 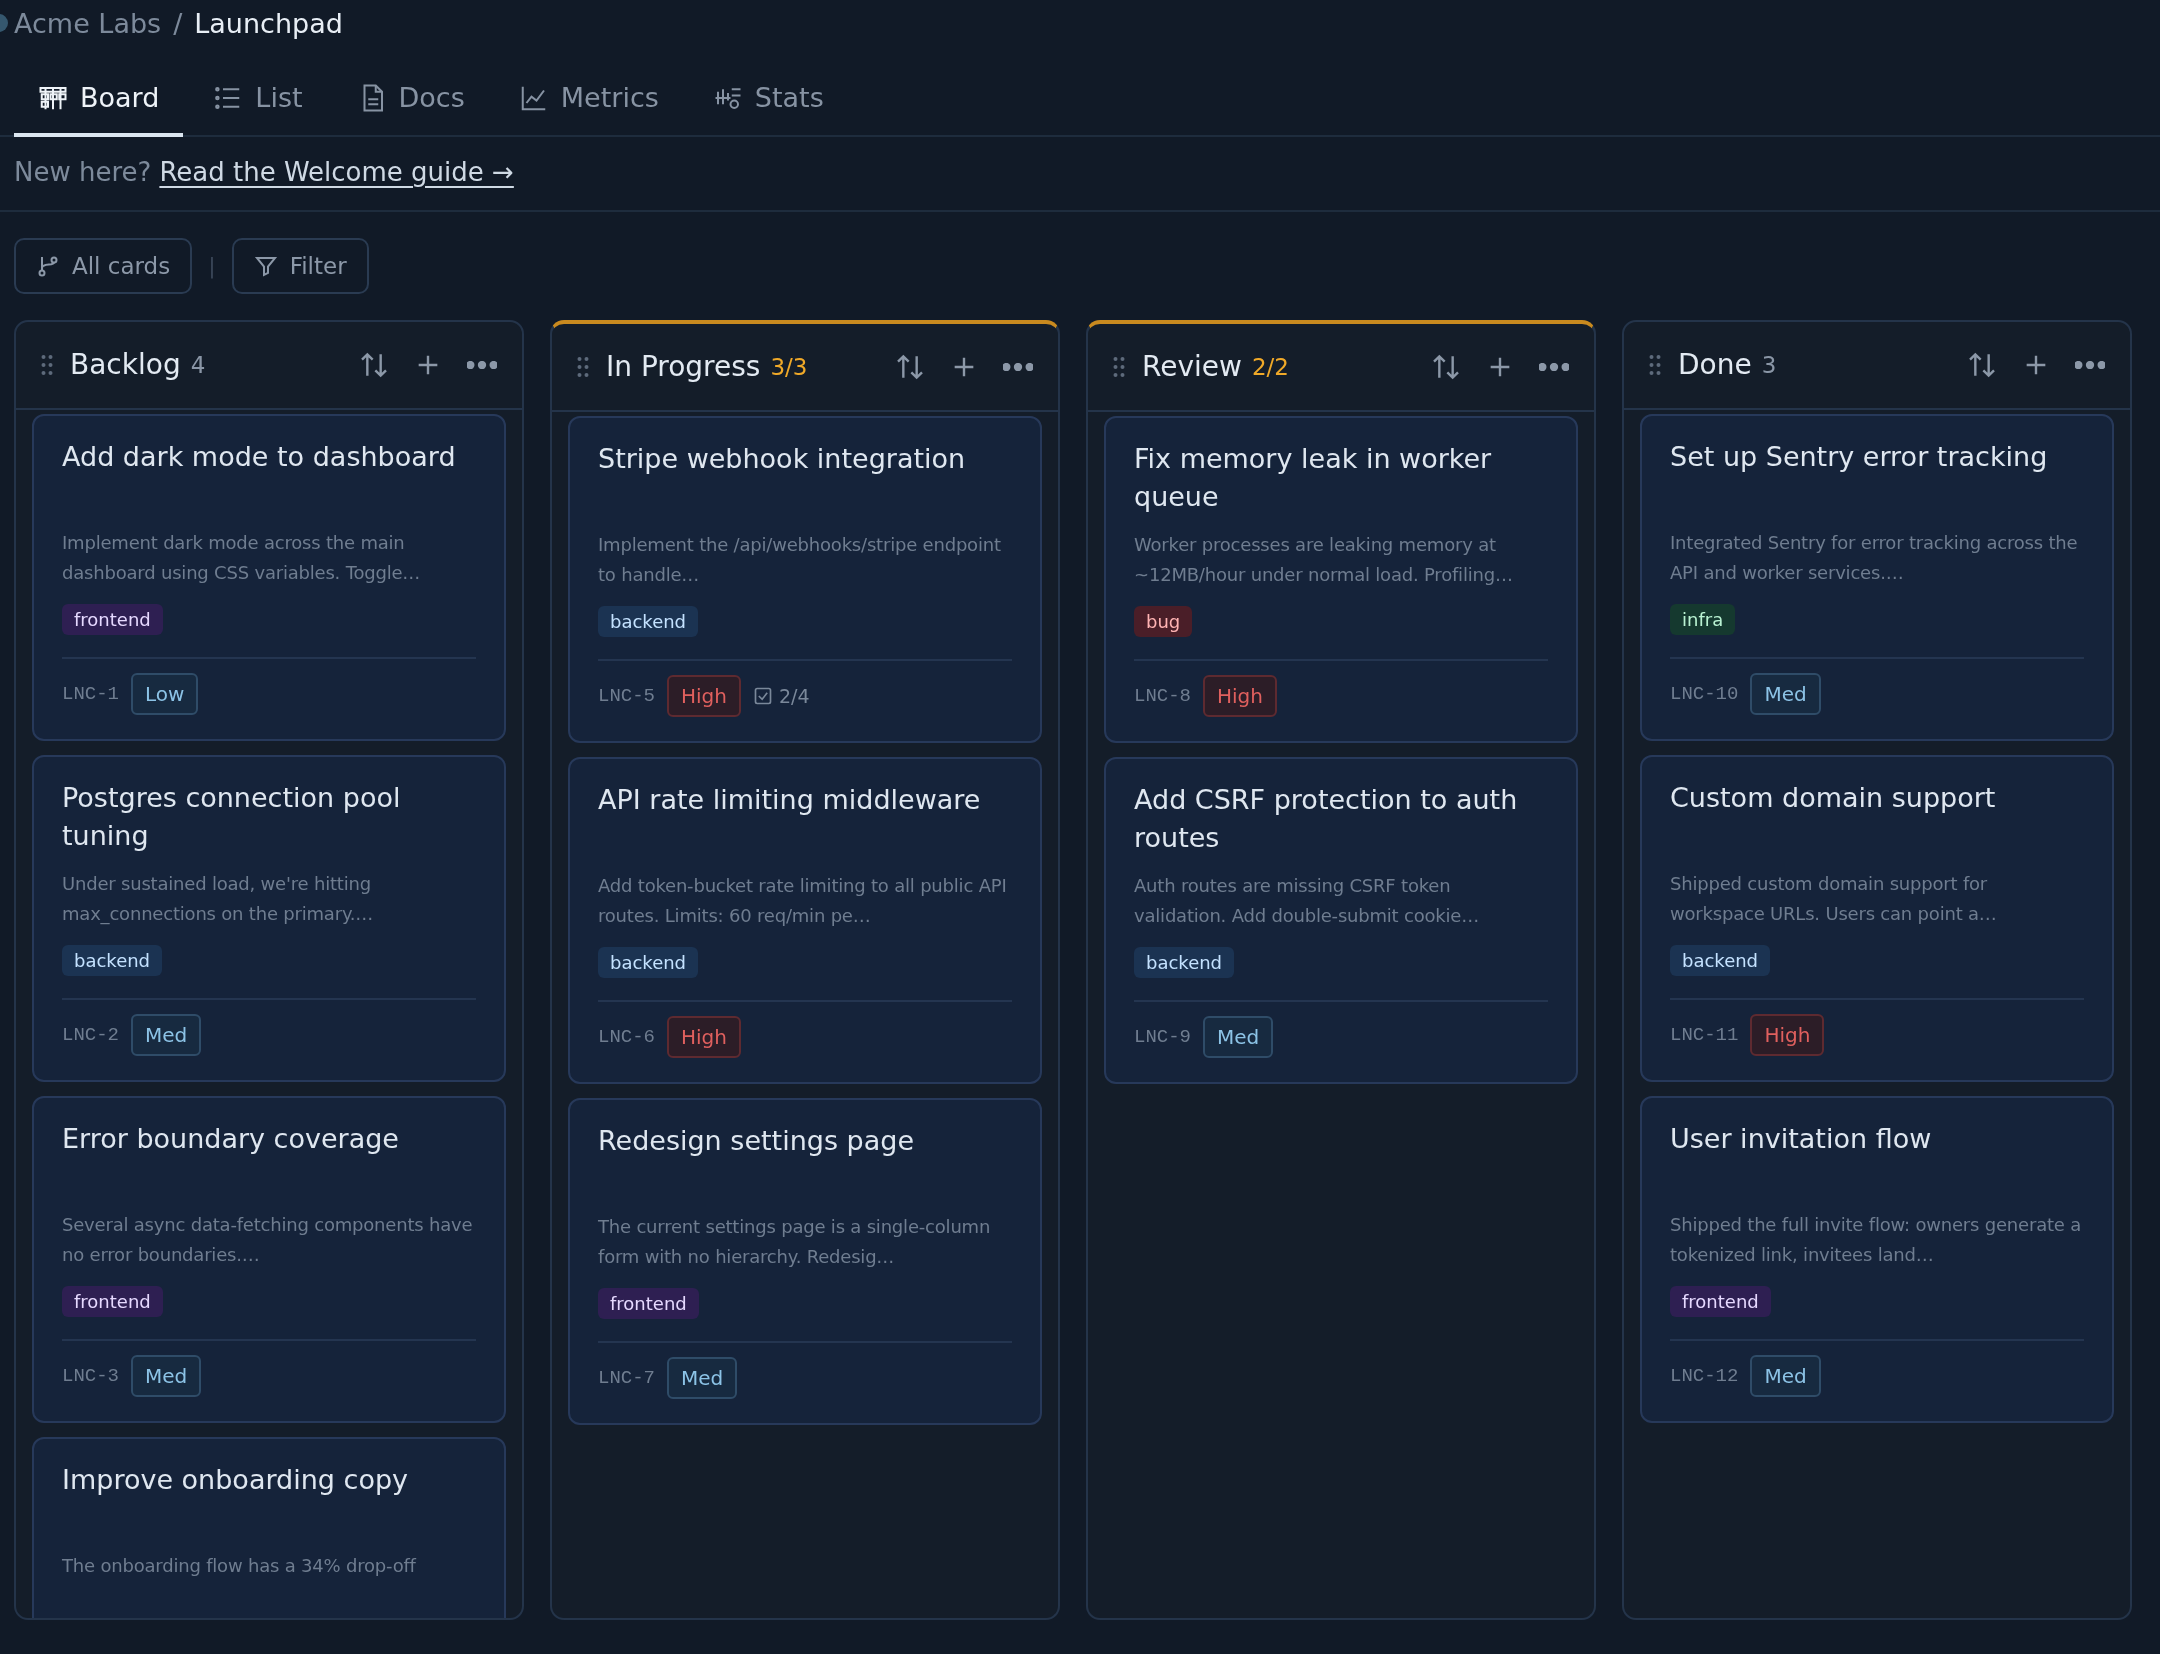 I want to click on column-count: 3/3, so click(x=789, y=367).